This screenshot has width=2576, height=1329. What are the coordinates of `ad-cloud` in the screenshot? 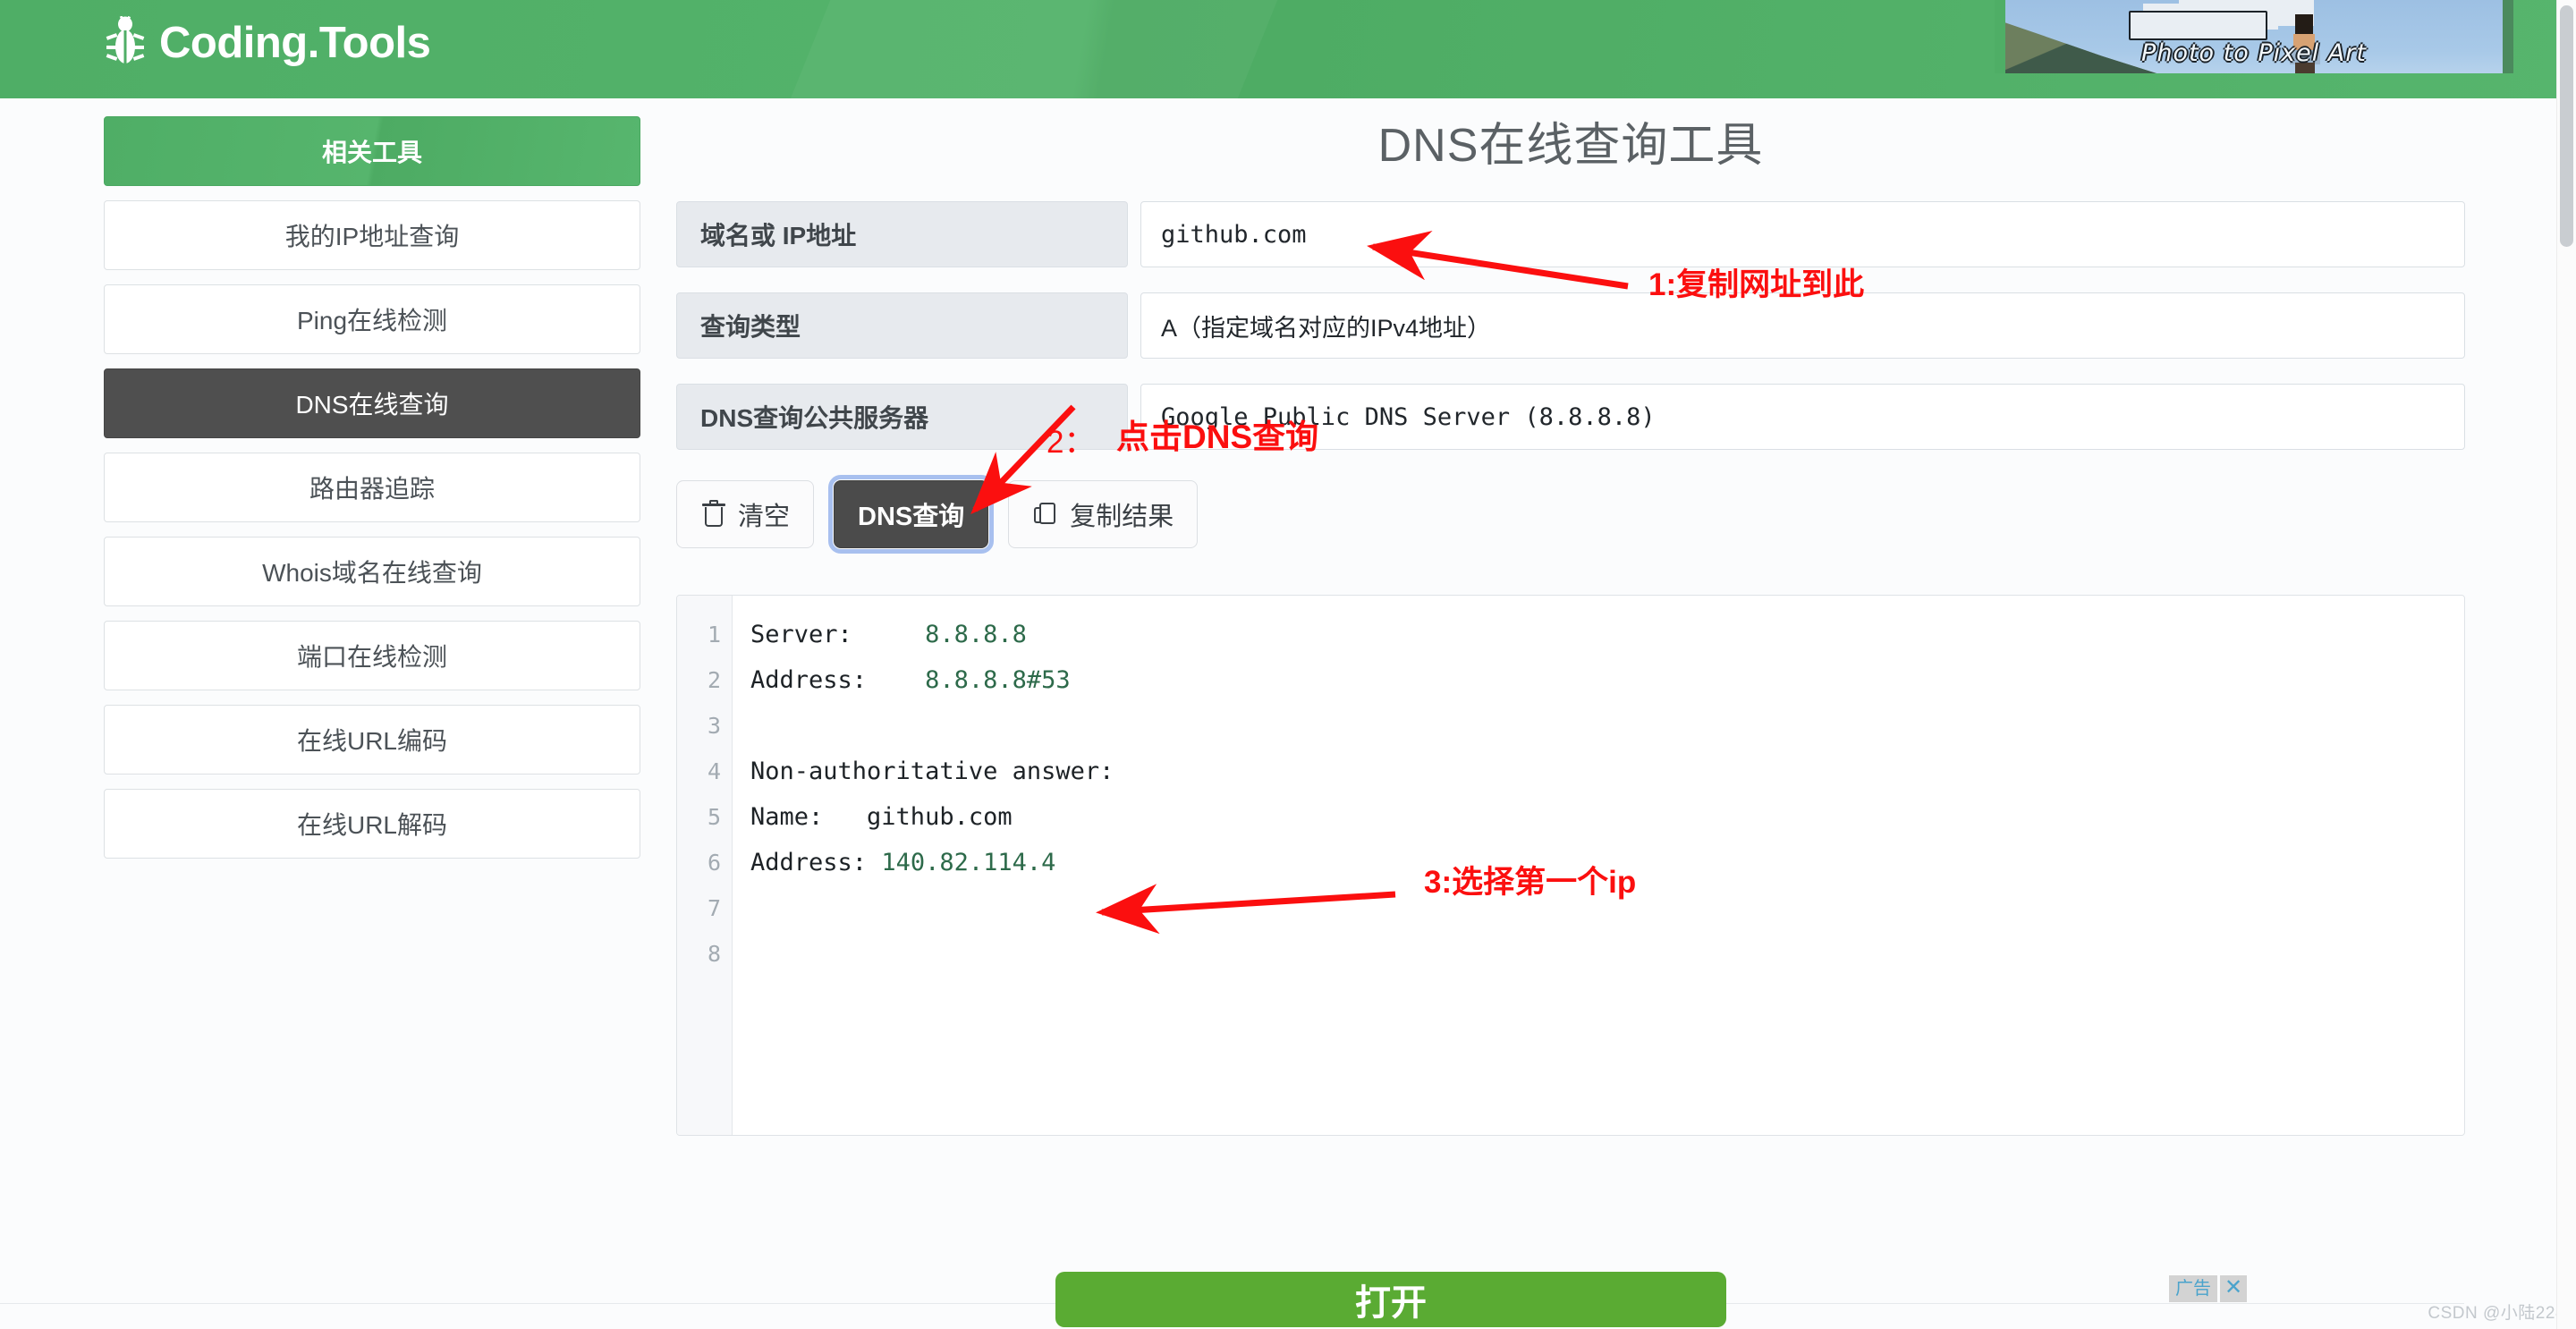 It's located at (2198, 25).